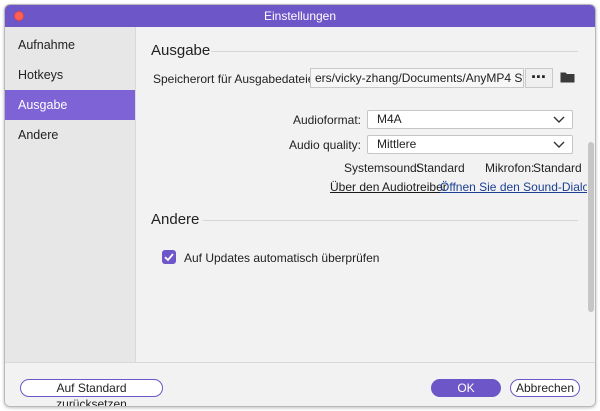 Image resolution: width=600 pixels, height=411 pixels. Describe the element at coordinates (70, 45) in the screenshot. I see `sidebar-item-aufnahme: Aufnahme` at that location.